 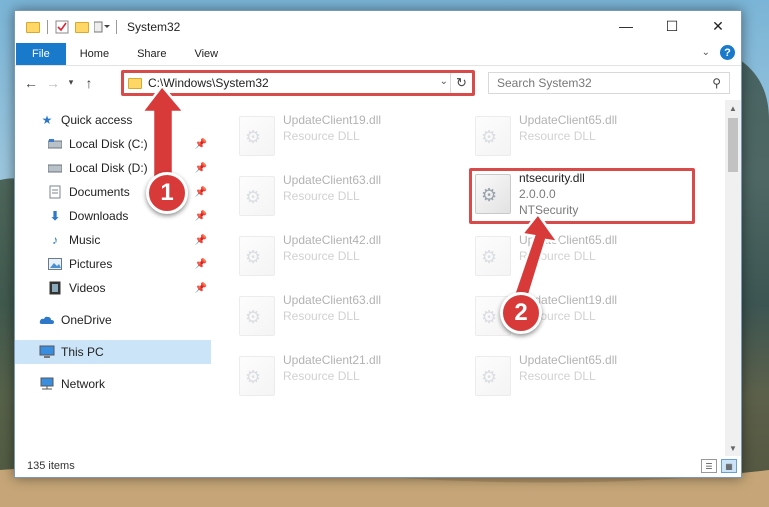 What do you see at coordinates (113, 352) in the screenshot?
I see `sidebar-item-this-pc: This PC` at bounding box center [113, 352].